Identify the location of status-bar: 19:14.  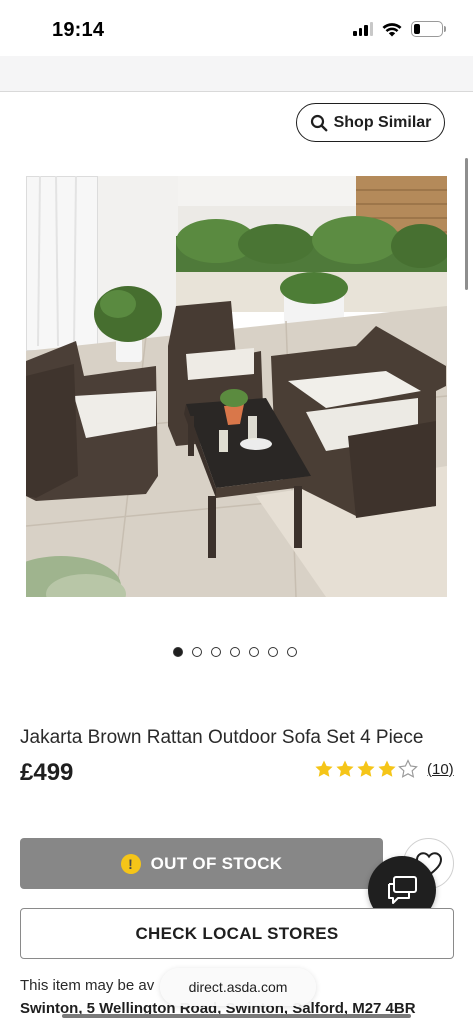
(236, 28).